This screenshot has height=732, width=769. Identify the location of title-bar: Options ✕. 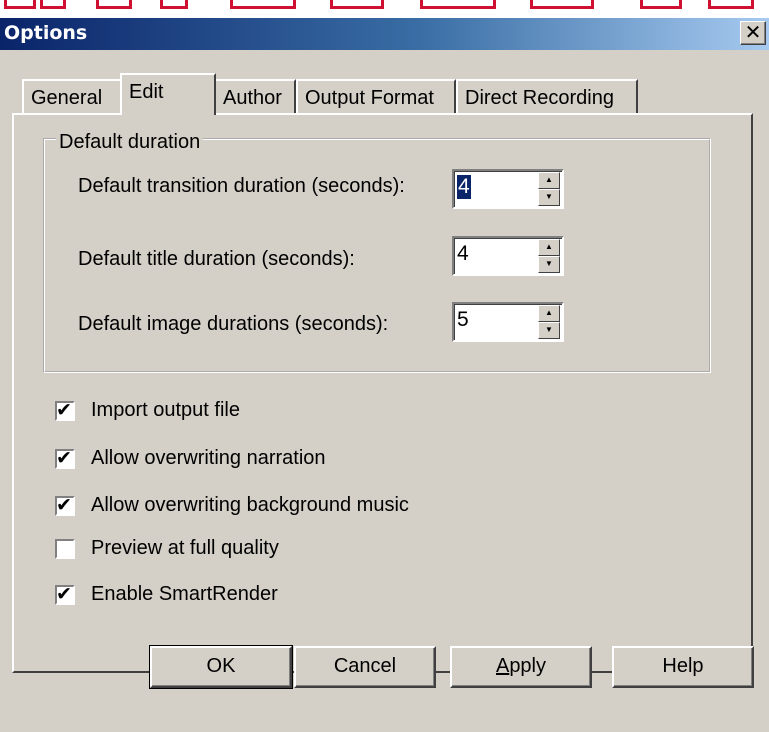
(384, 34).